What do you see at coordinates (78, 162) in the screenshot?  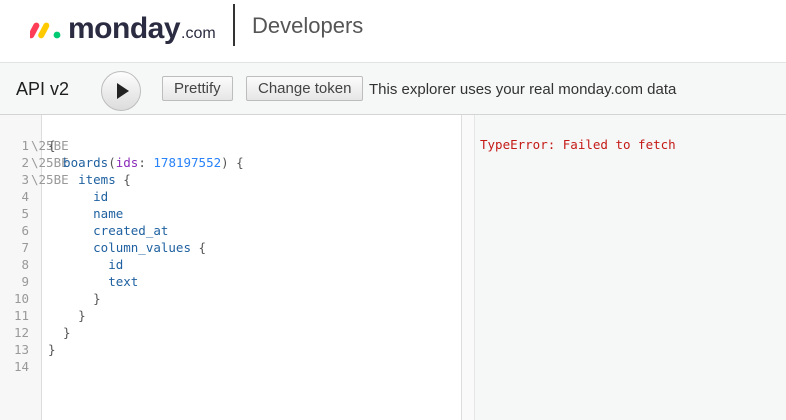 I see `code-token: boards` at bounding box center [78, 162].